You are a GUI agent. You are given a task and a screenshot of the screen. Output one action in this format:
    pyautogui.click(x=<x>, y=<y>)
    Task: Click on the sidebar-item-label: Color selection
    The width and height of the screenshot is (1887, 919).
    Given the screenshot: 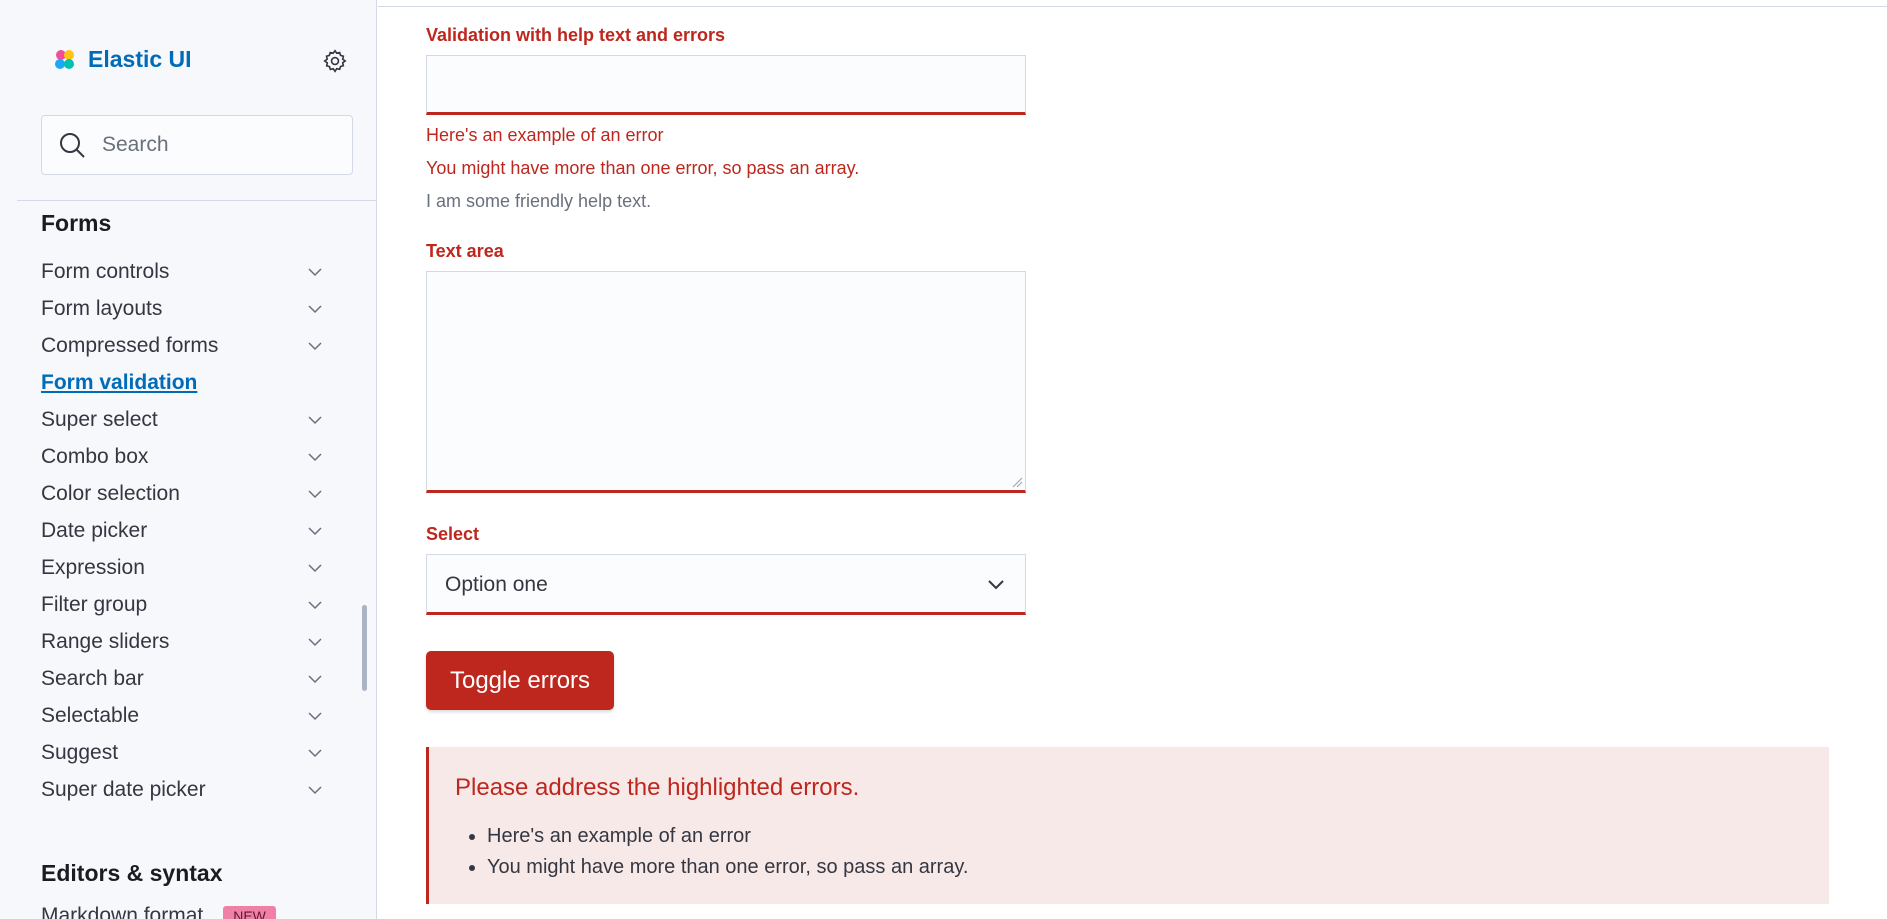 What is the action you would take?
    pyautogui.click(x=110, y=493)
    